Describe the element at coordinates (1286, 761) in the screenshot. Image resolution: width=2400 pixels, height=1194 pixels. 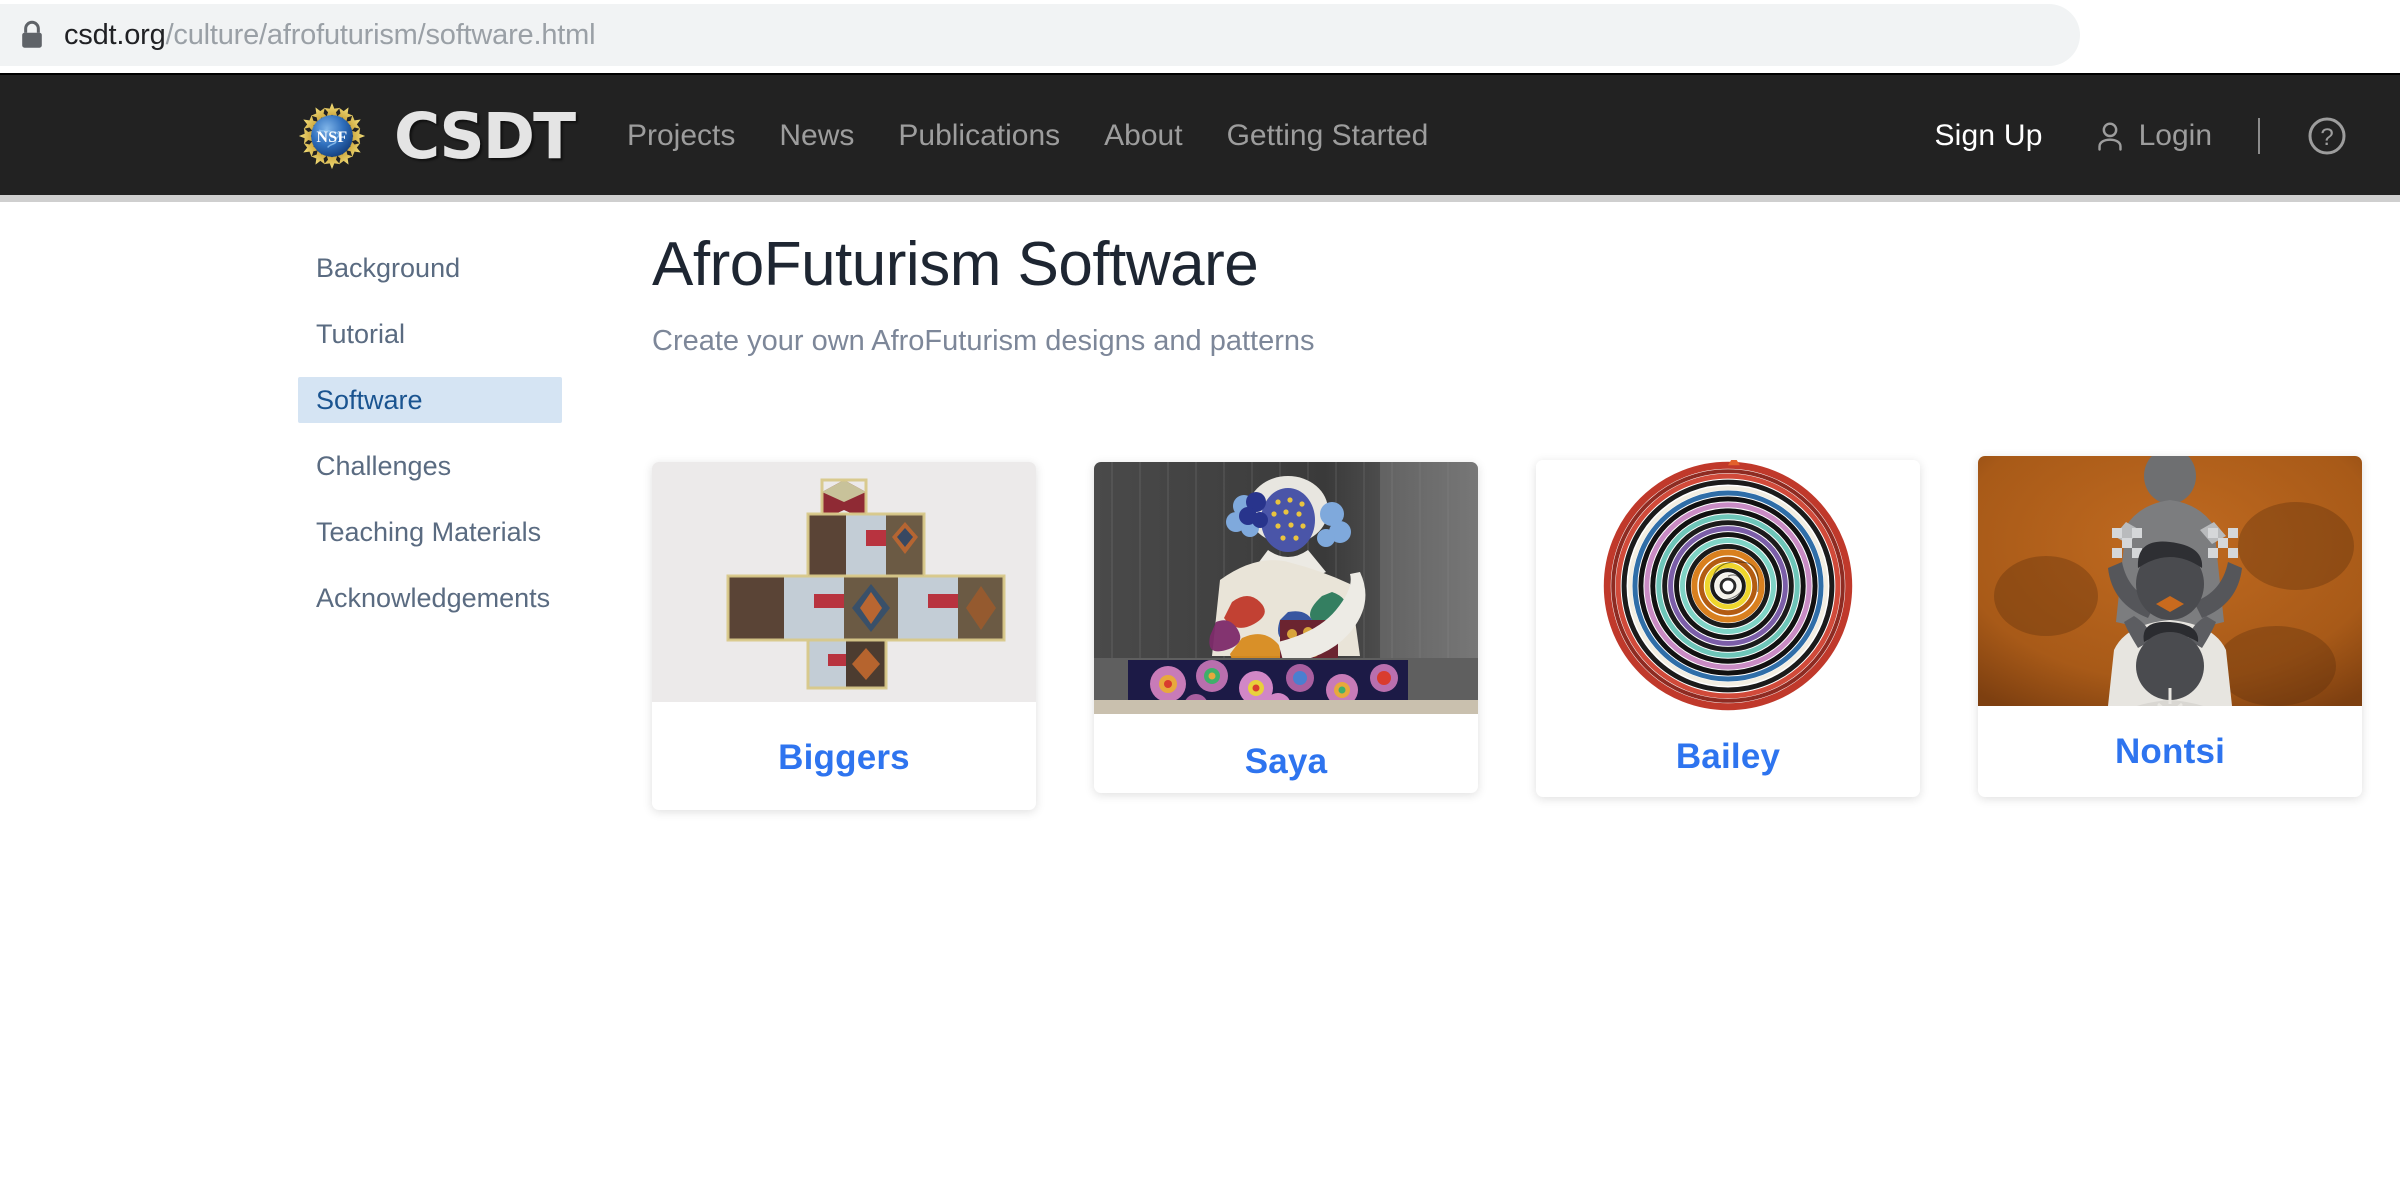
I see `card-label: Saya` at that location.